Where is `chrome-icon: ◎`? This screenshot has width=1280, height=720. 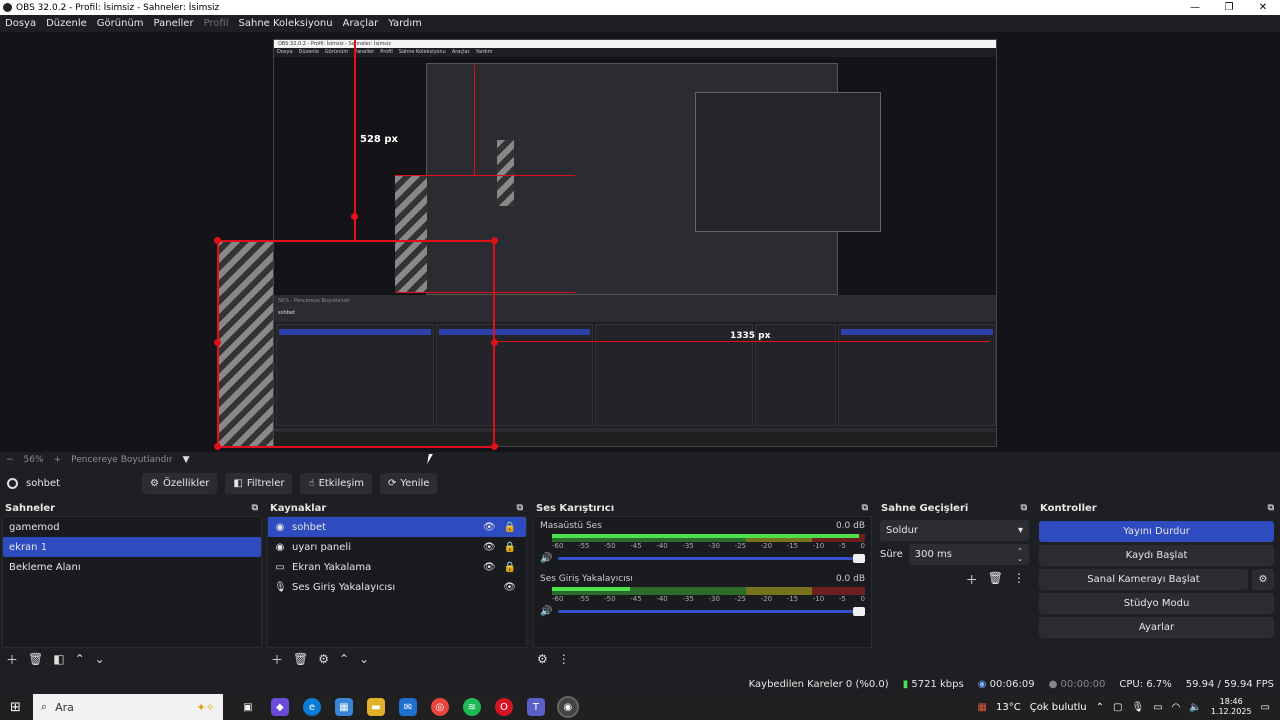 chrome-icon: ◎ is located at coordinates (439, 707).